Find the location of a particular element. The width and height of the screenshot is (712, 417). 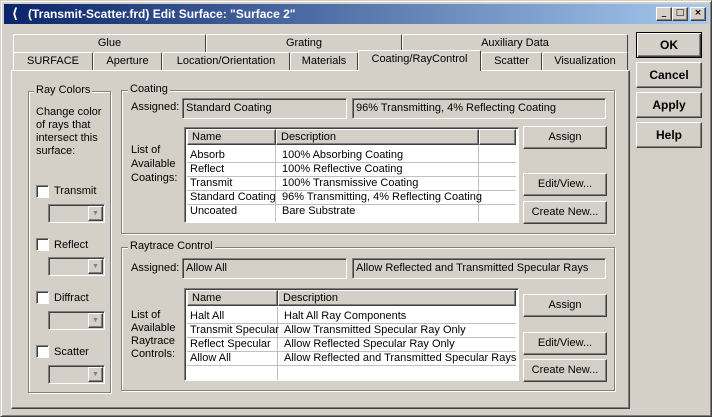

ok-button: OK is located at coordinates (669, 45).